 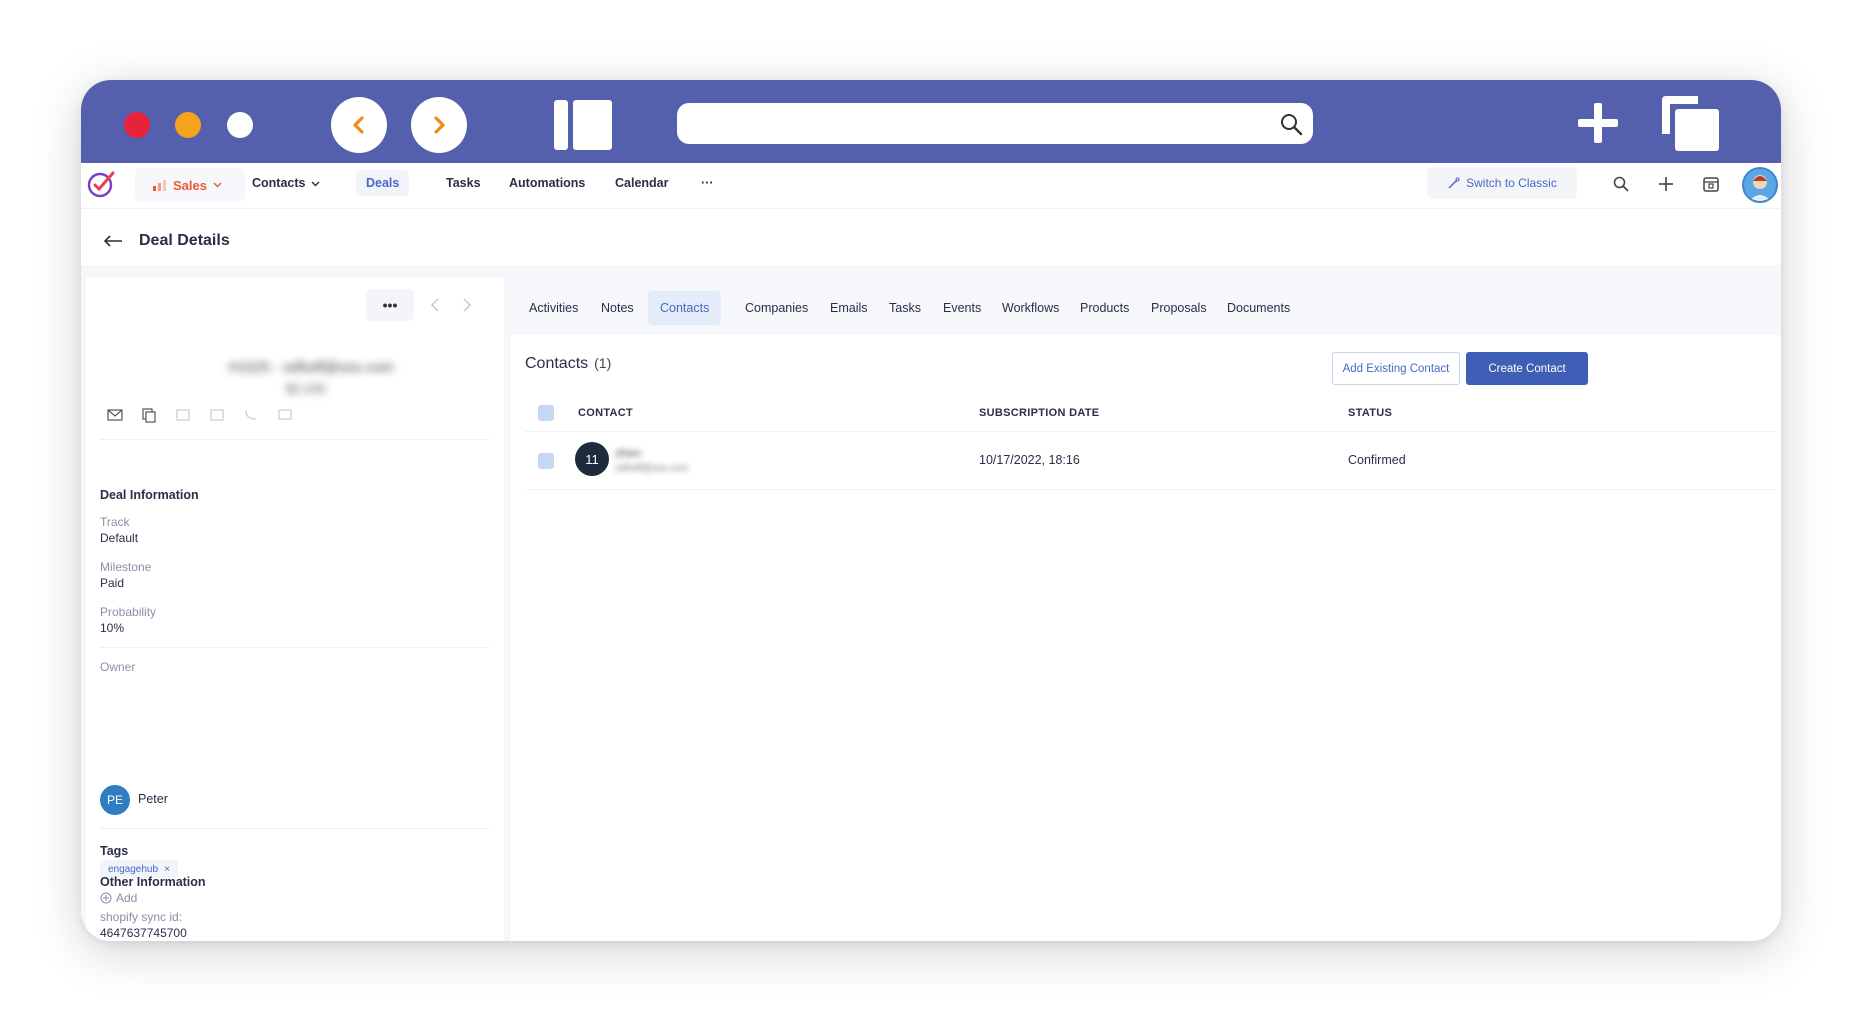 What do you see at coordinates (153, 799) in the screenshot?
I see `owner-name: Peter` at bounding box center [153, 799].